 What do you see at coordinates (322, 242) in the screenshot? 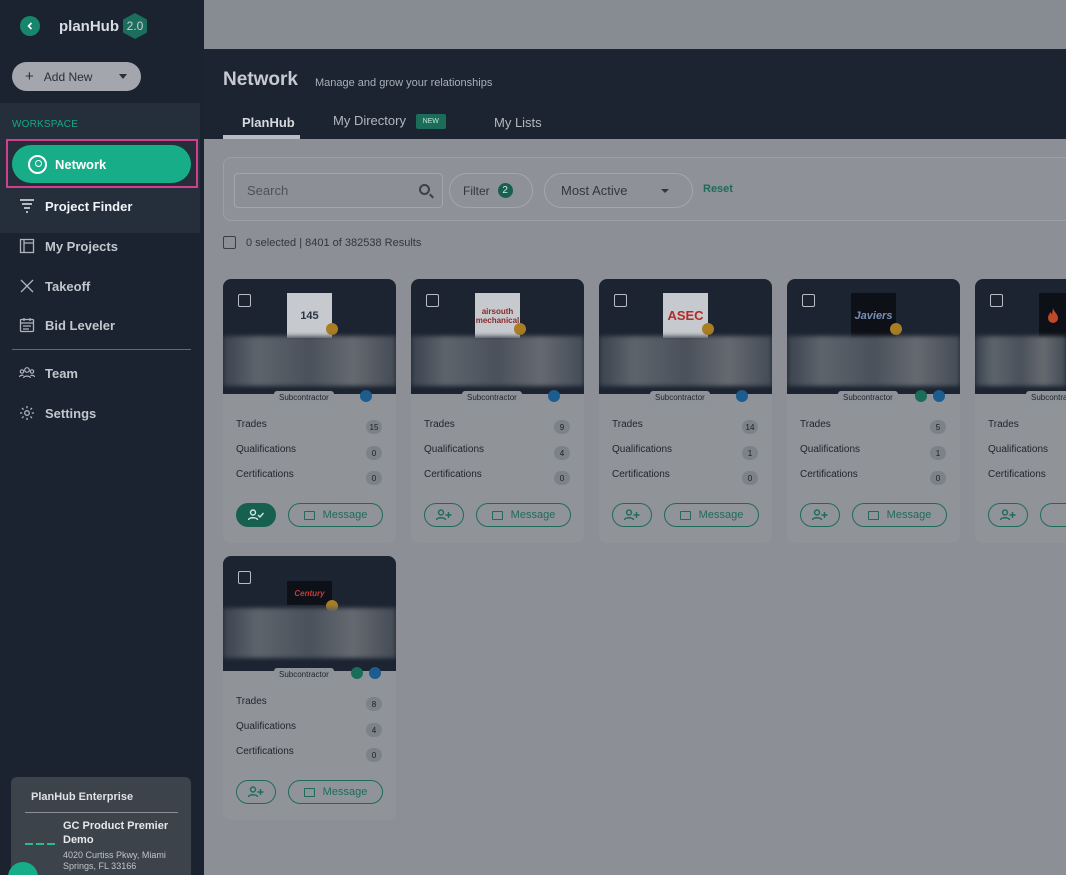
I see `results-summary-row: 0 selected | 8401 of 382538 Results` at bounding box center [322, 242].